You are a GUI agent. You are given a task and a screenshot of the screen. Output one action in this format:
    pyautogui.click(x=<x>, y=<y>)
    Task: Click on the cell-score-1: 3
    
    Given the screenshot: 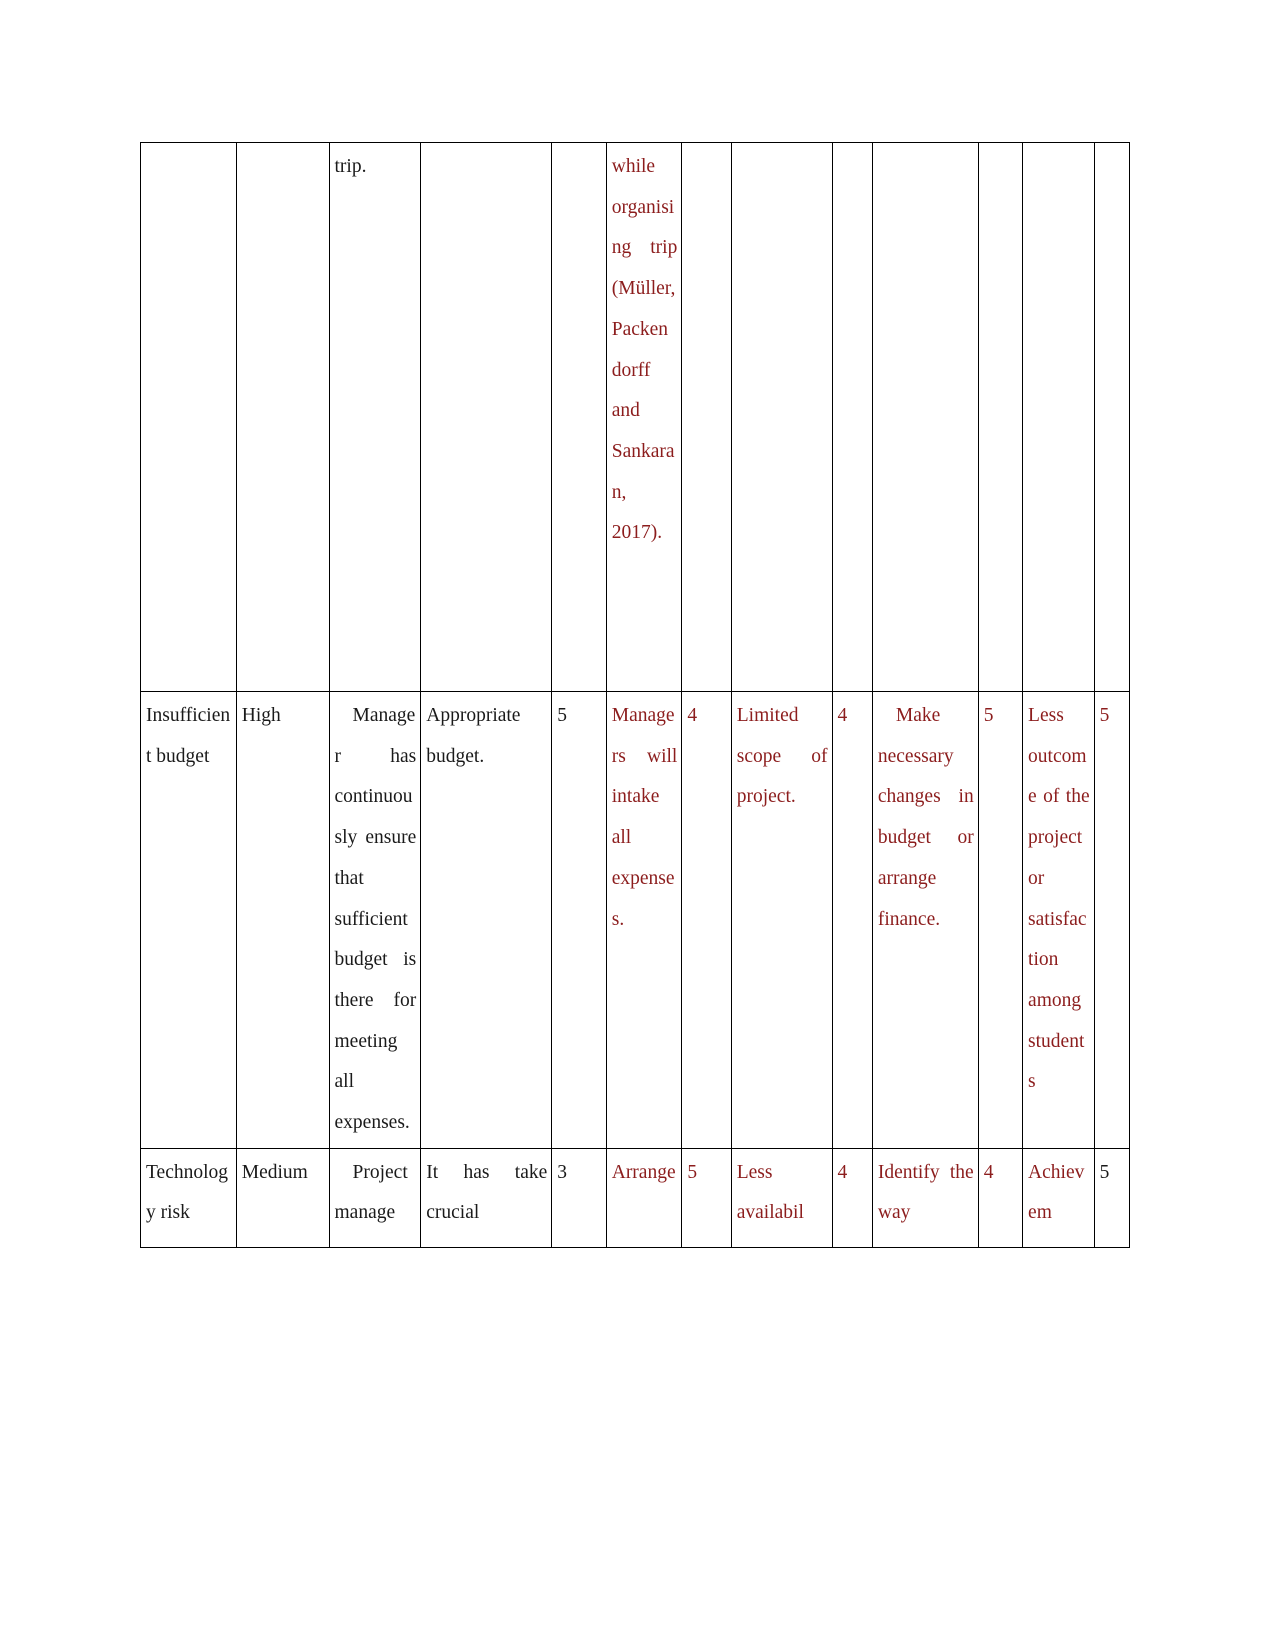 What is the action you would take?
    pyautogui.click(x=579, y=1197)
    